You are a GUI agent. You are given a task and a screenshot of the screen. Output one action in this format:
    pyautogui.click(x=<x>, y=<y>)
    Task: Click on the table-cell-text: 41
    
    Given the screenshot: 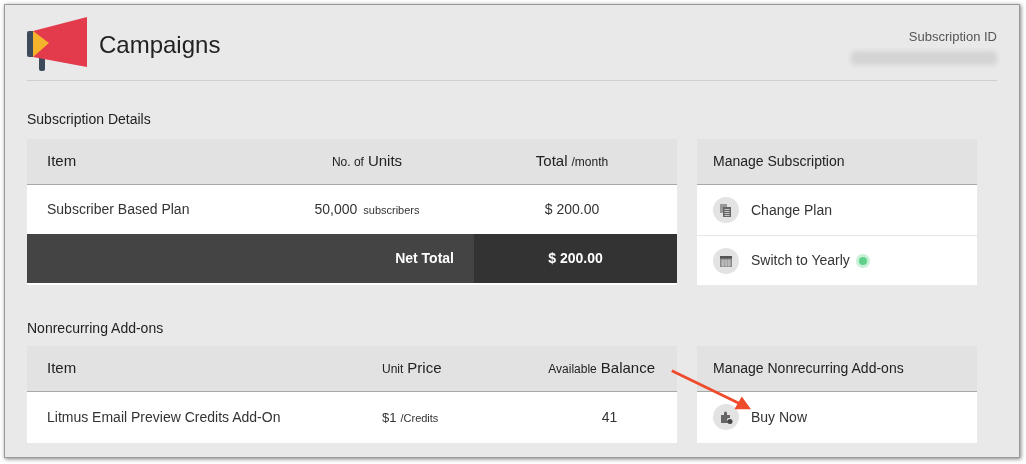 What is the action you would take?
    pyautogui.click(x=609, y=417)
    